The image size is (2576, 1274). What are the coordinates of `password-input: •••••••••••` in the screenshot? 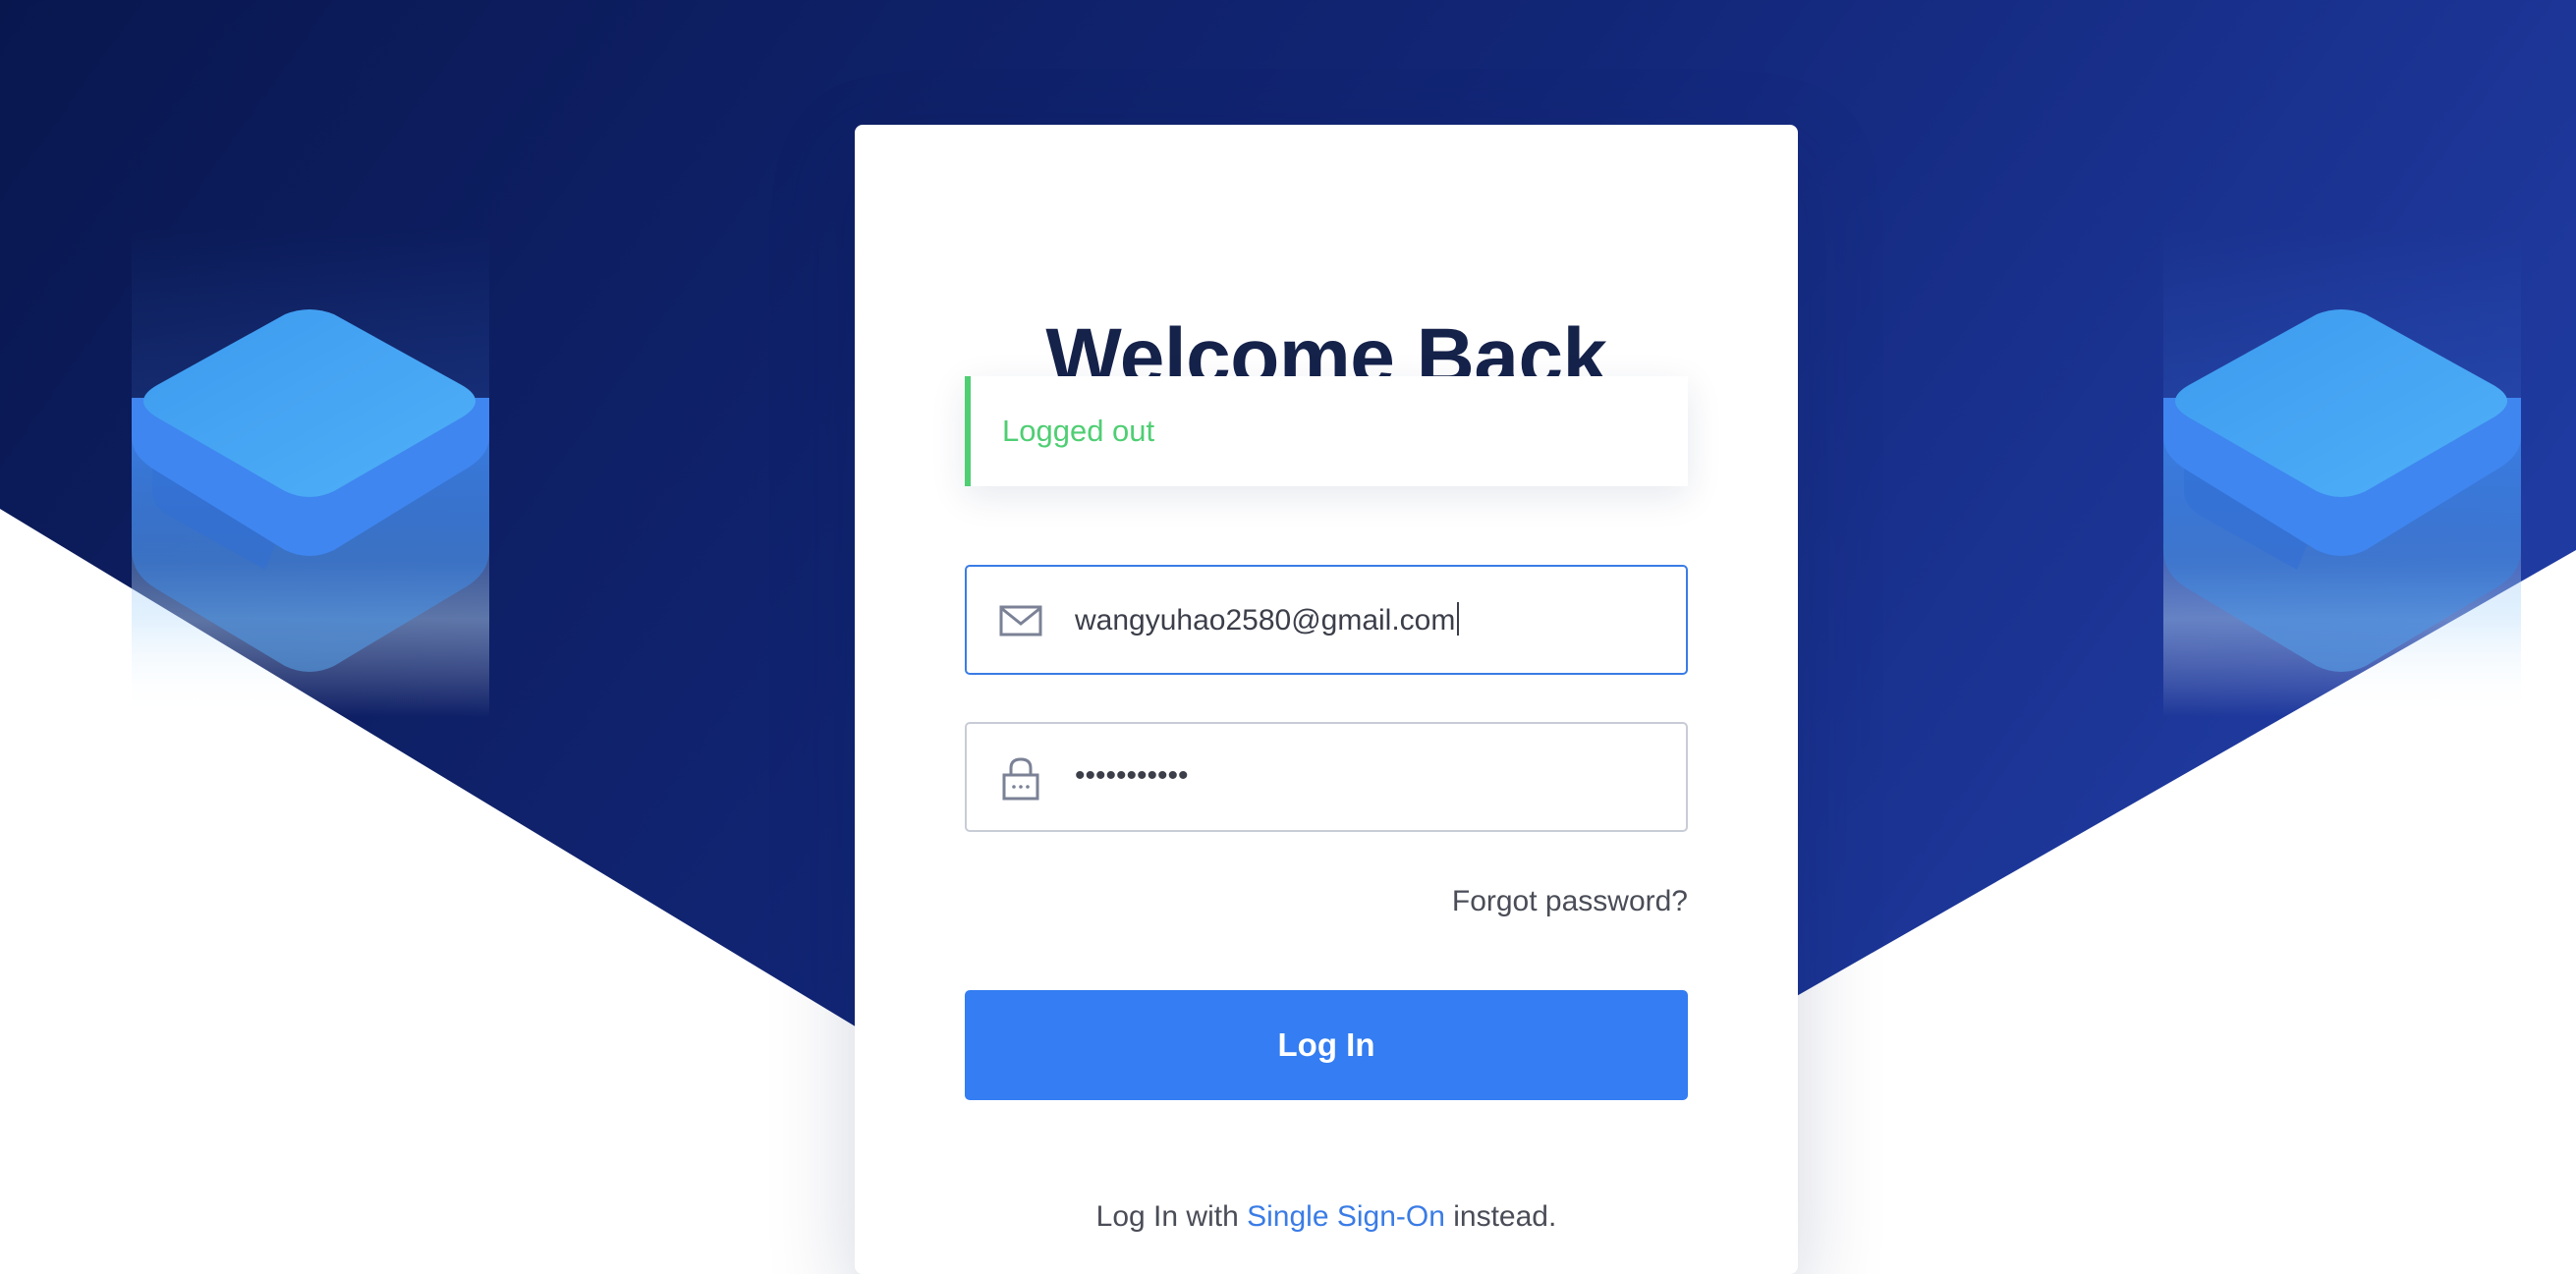 It's located at (1132, 776).